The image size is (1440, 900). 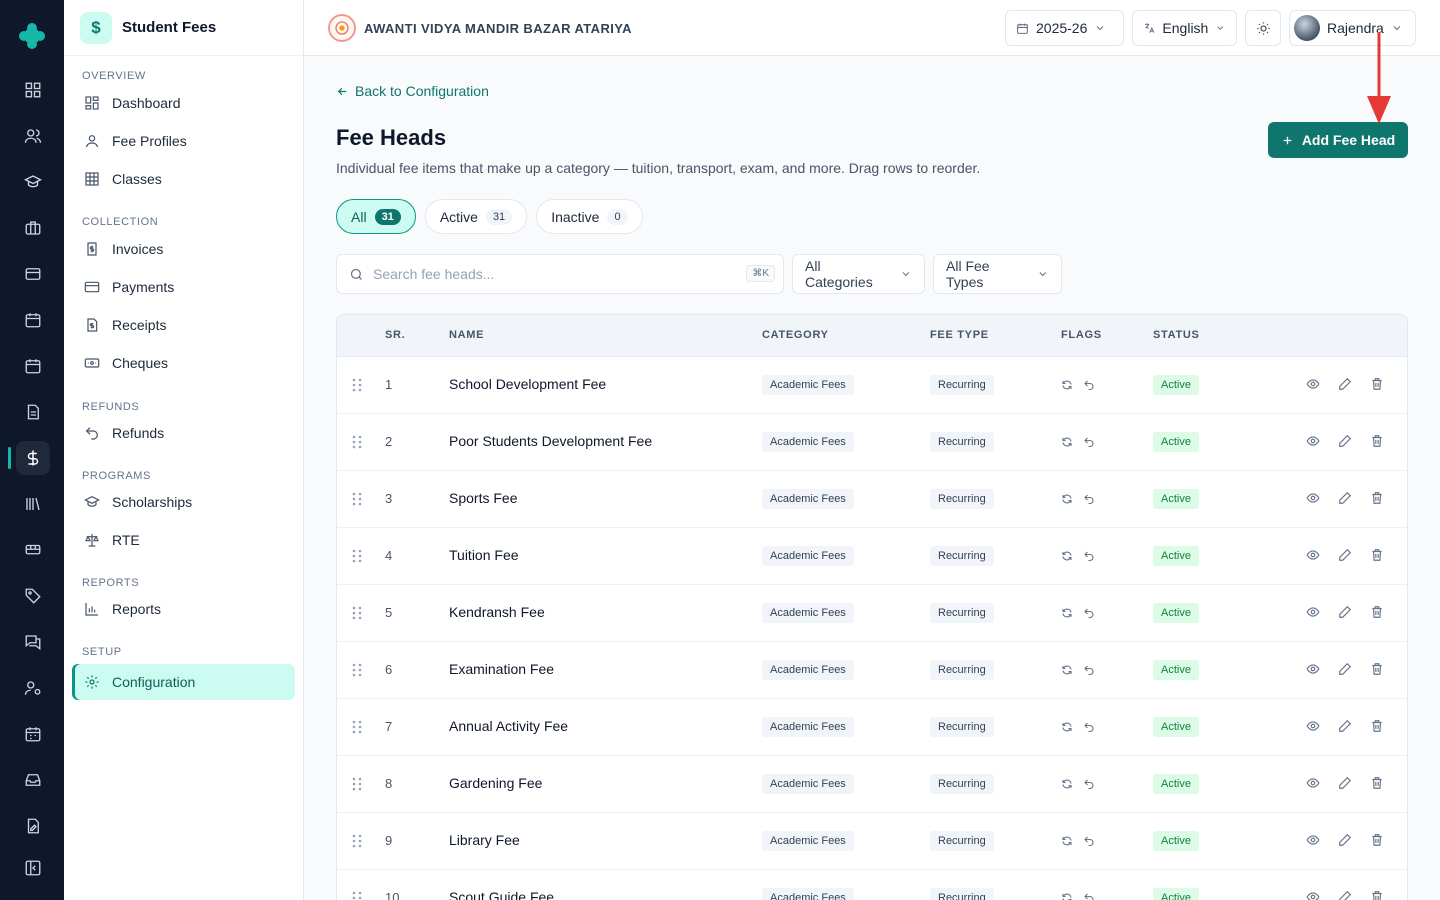 What do you see at coordinates (146, 103) in the screenshot?
I see `sidebar-item-label: Dashboard` at bounding box center [146, 103].